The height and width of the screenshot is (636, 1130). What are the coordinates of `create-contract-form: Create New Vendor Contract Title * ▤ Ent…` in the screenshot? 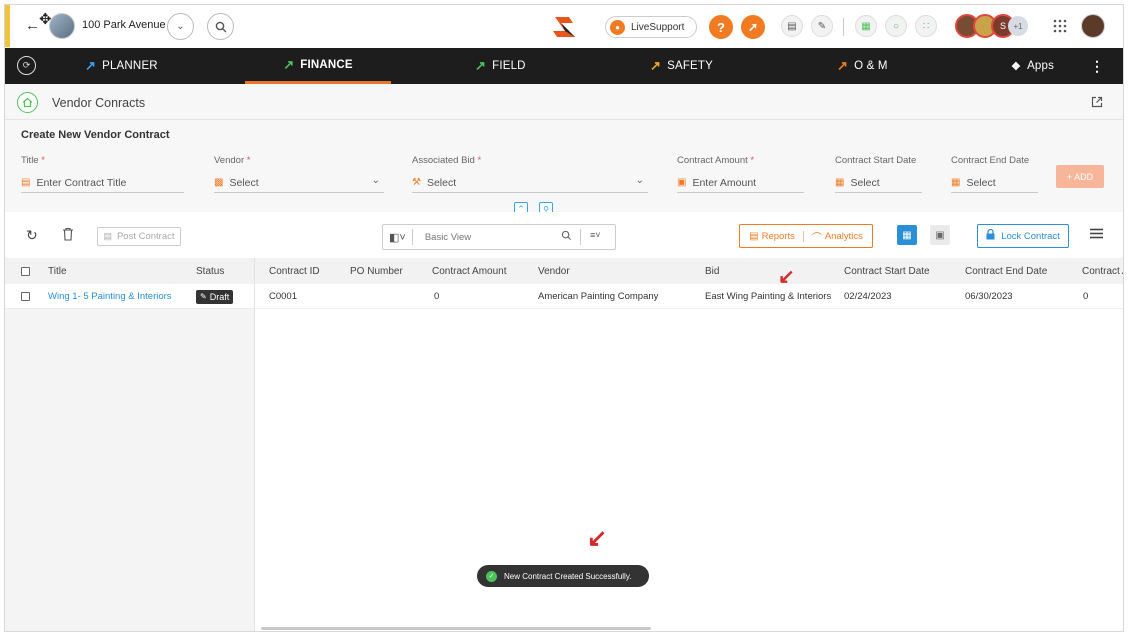 It's located at (564, 168).